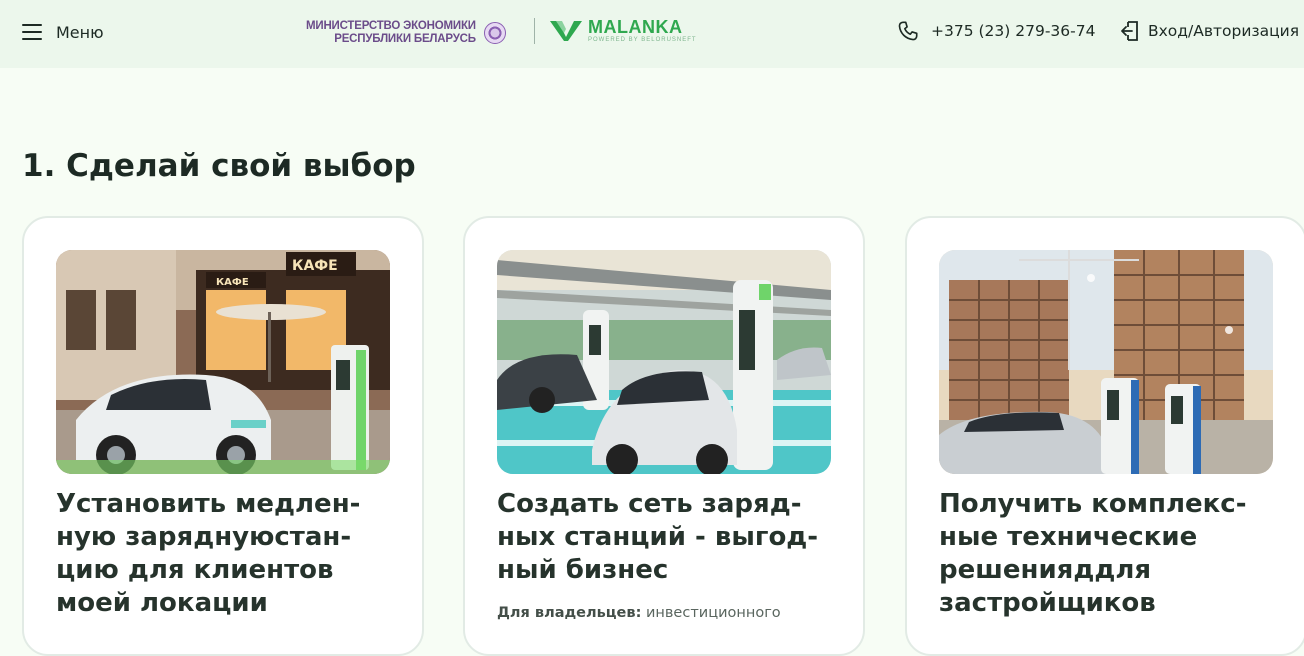 This screenshot has height=656, width=1304. What do you see at coordinates (1106, 362) in the screenshot?
I see `card-image-construction` at bounding box center [1106, 362].